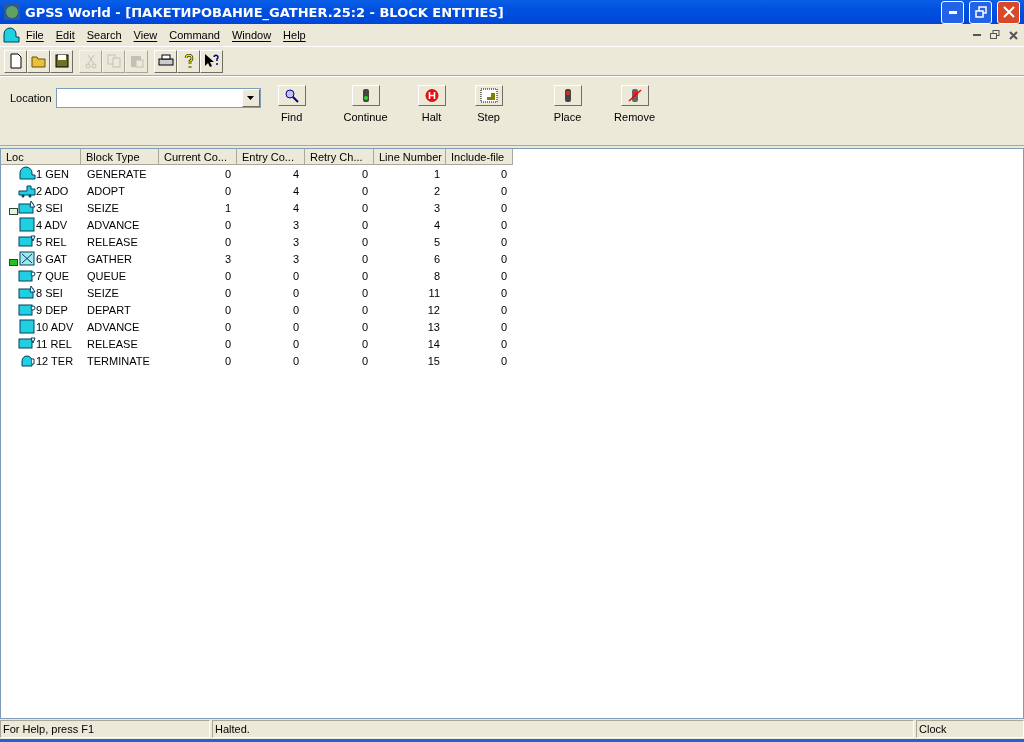  Describe the element at coordinates (158, 98) in the screenshot. I see `location-field` at that location.